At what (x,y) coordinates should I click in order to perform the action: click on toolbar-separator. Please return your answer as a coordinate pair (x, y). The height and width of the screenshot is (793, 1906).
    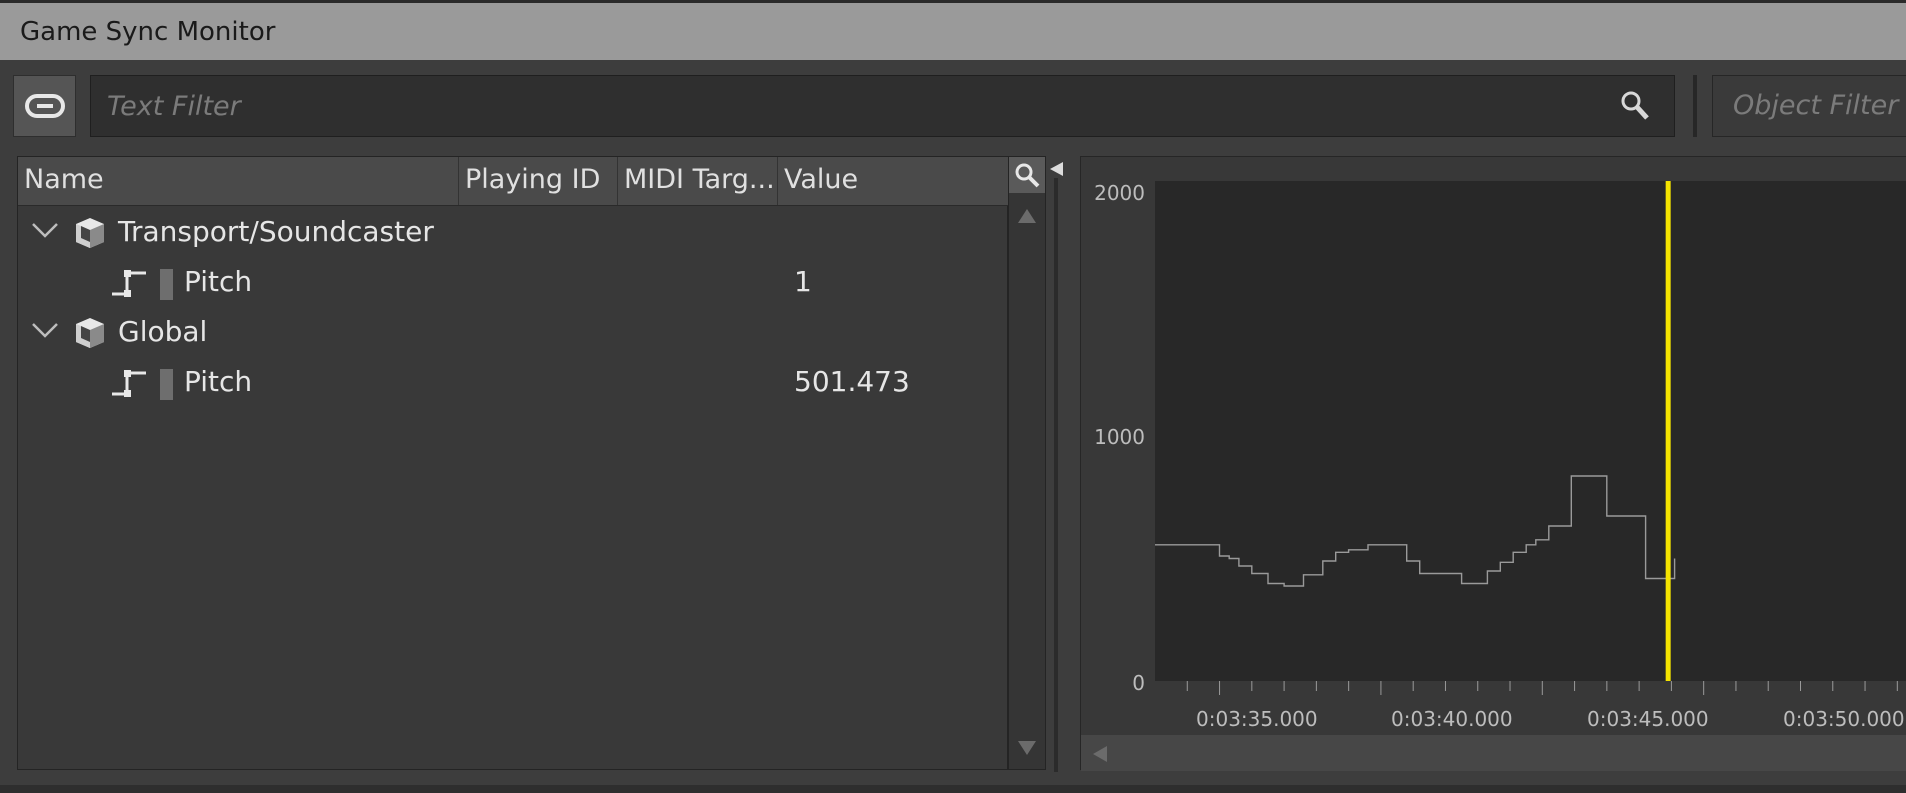
    Looking at the image, I should click on (1695, 106).